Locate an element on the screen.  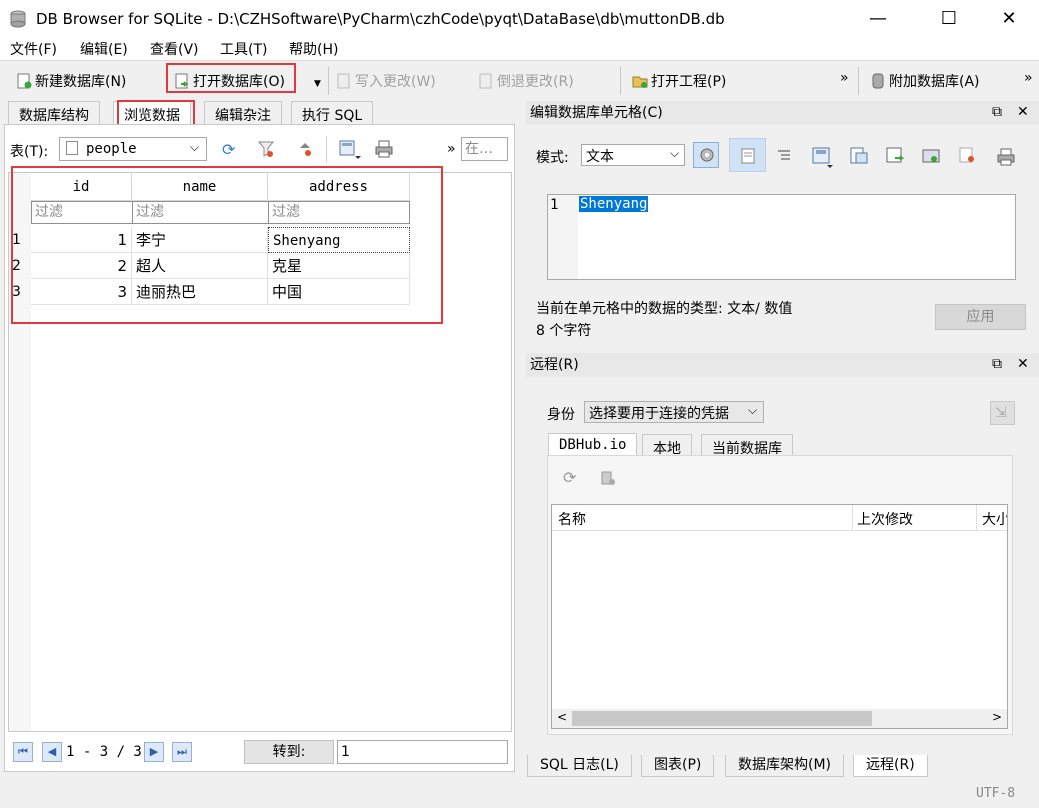
sort-clear-icon is located at coordinates (305, 151).